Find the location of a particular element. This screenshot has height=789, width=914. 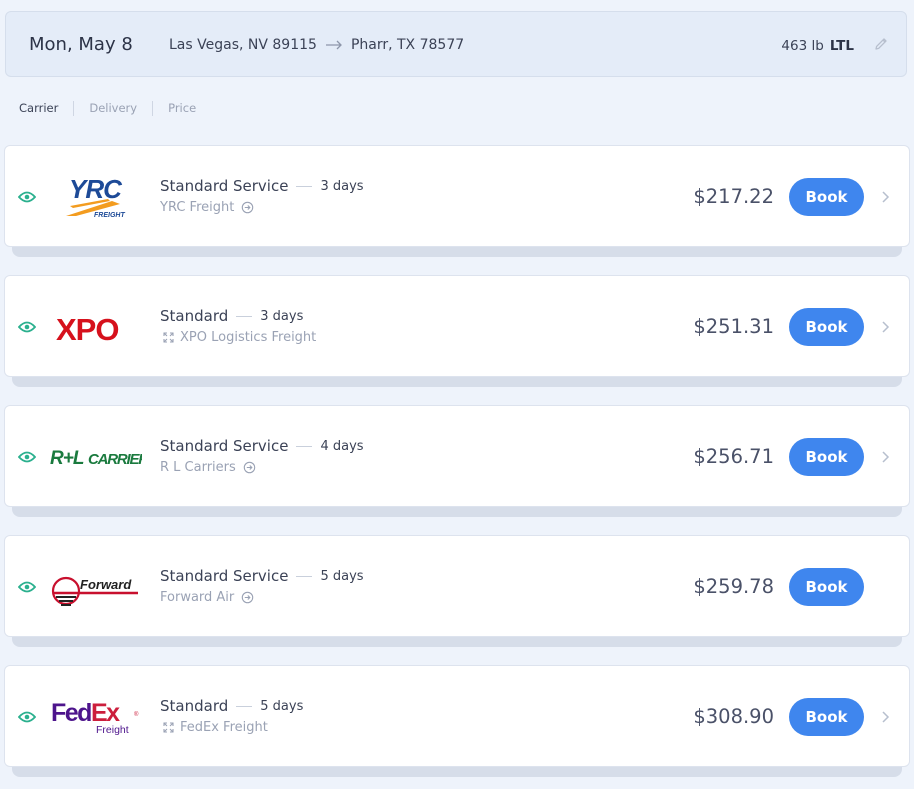

quote-price: $308.90 is located at coordinates (733, 716).